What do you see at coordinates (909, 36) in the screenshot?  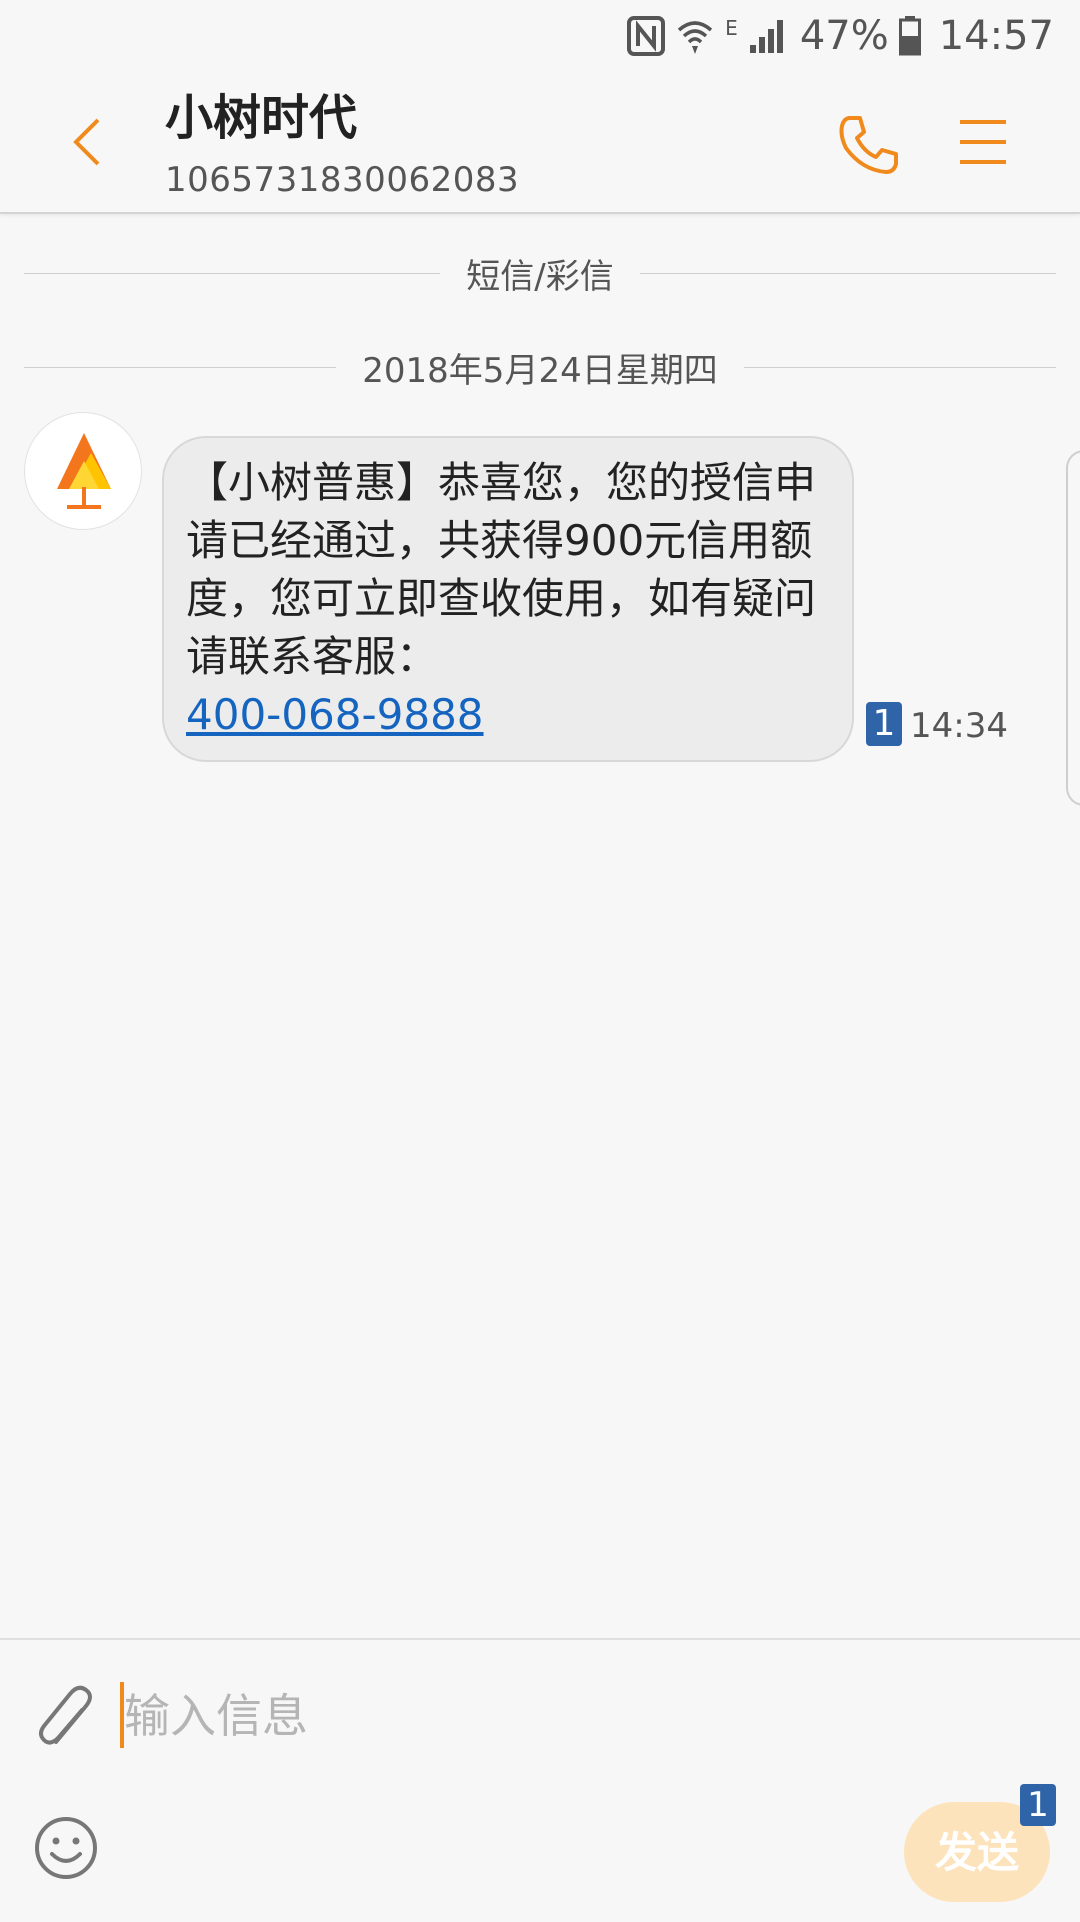 I see `battery-icon` at bounding box center [909, 36].